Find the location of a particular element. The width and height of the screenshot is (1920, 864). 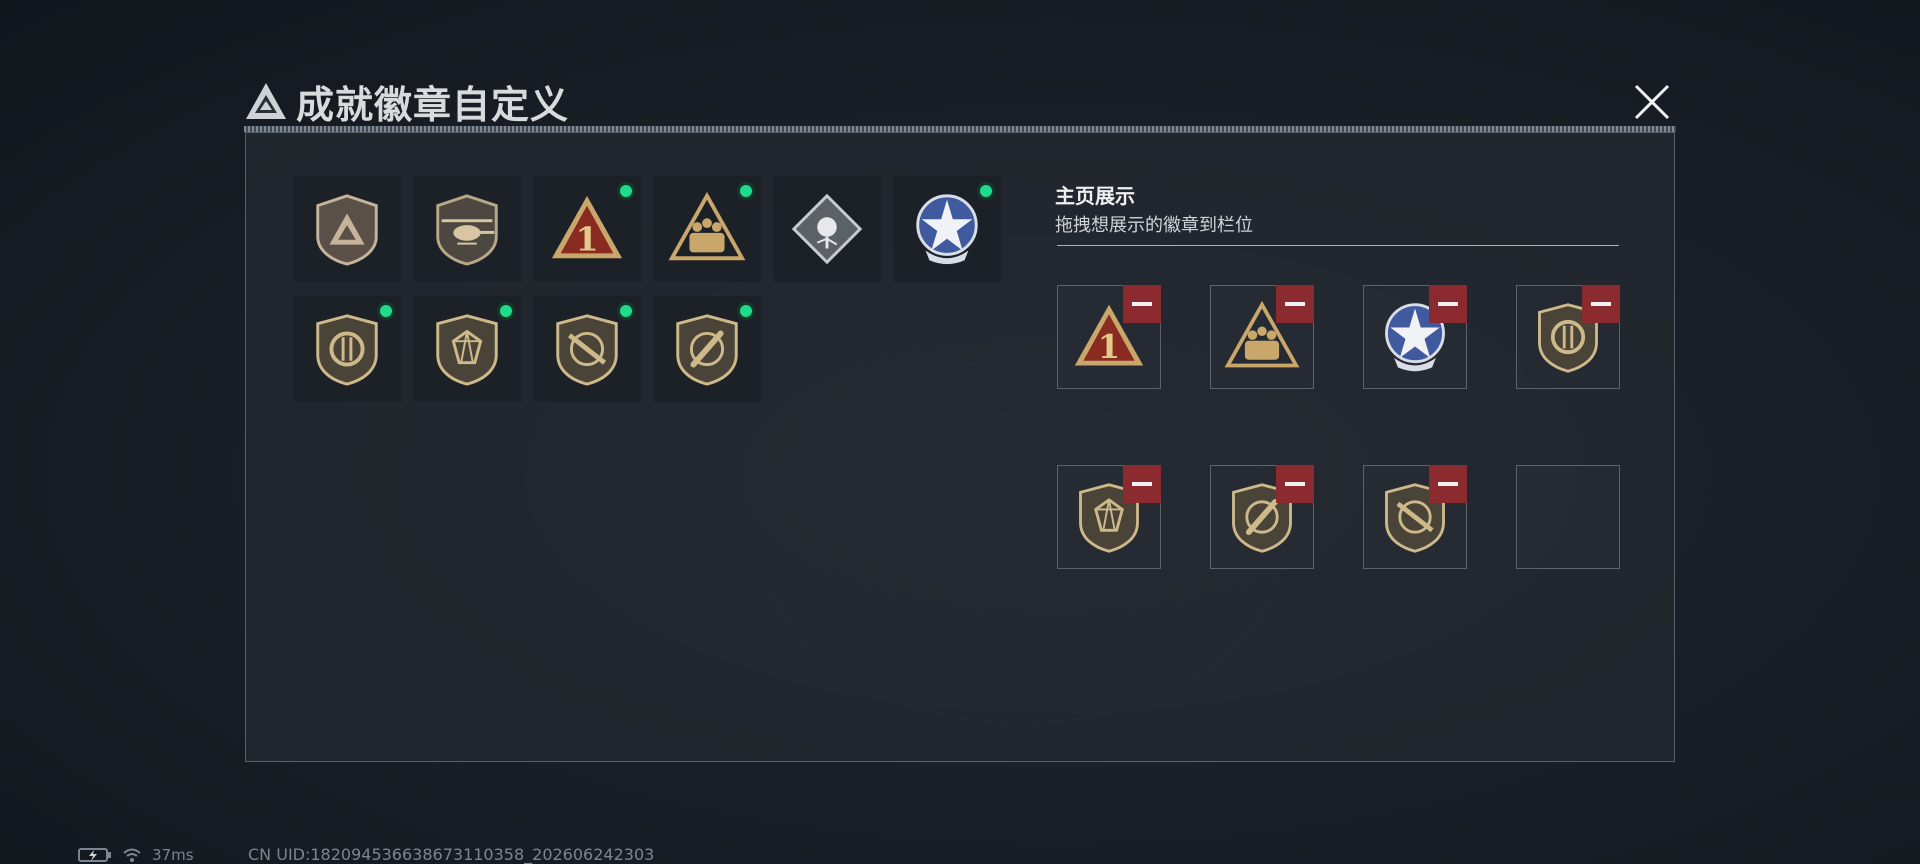

triangle-logo-shield-badge-icon is located at coordinates (347, 230).